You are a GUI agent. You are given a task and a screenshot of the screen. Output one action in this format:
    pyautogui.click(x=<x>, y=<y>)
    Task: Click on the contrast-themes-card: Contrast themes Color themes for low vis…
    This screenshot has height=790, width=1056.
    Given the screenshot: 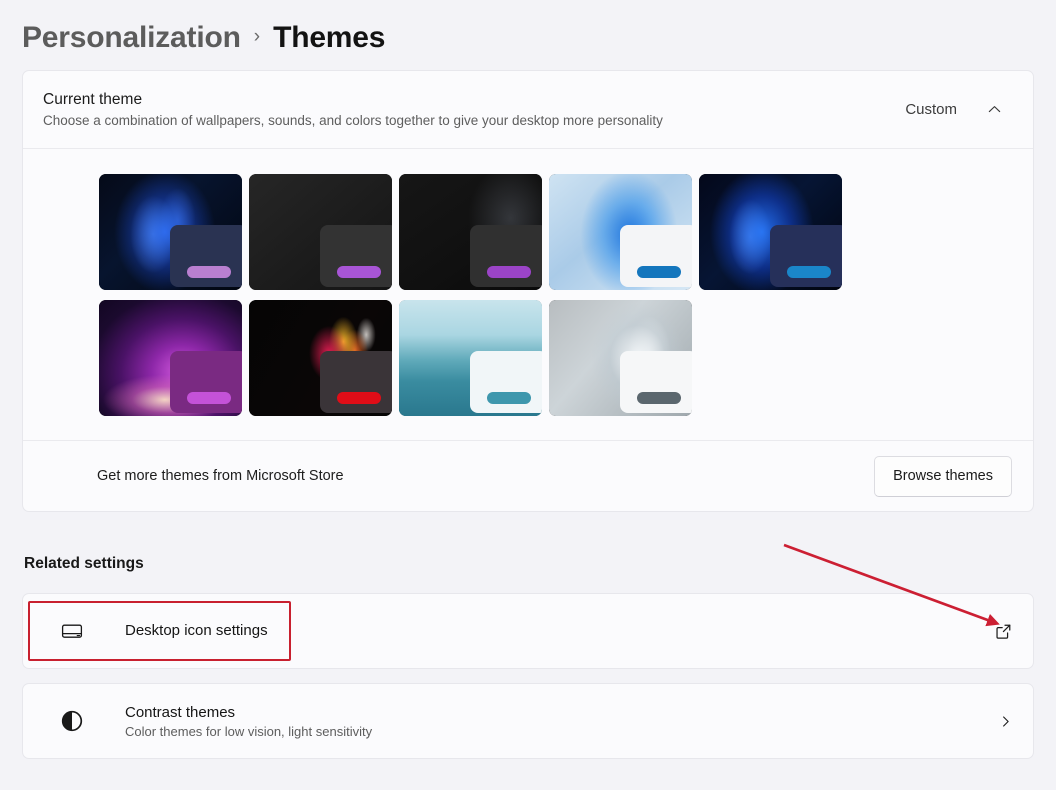 What is the action you would take?
    pyautogui.click(x=528, y=721)
    